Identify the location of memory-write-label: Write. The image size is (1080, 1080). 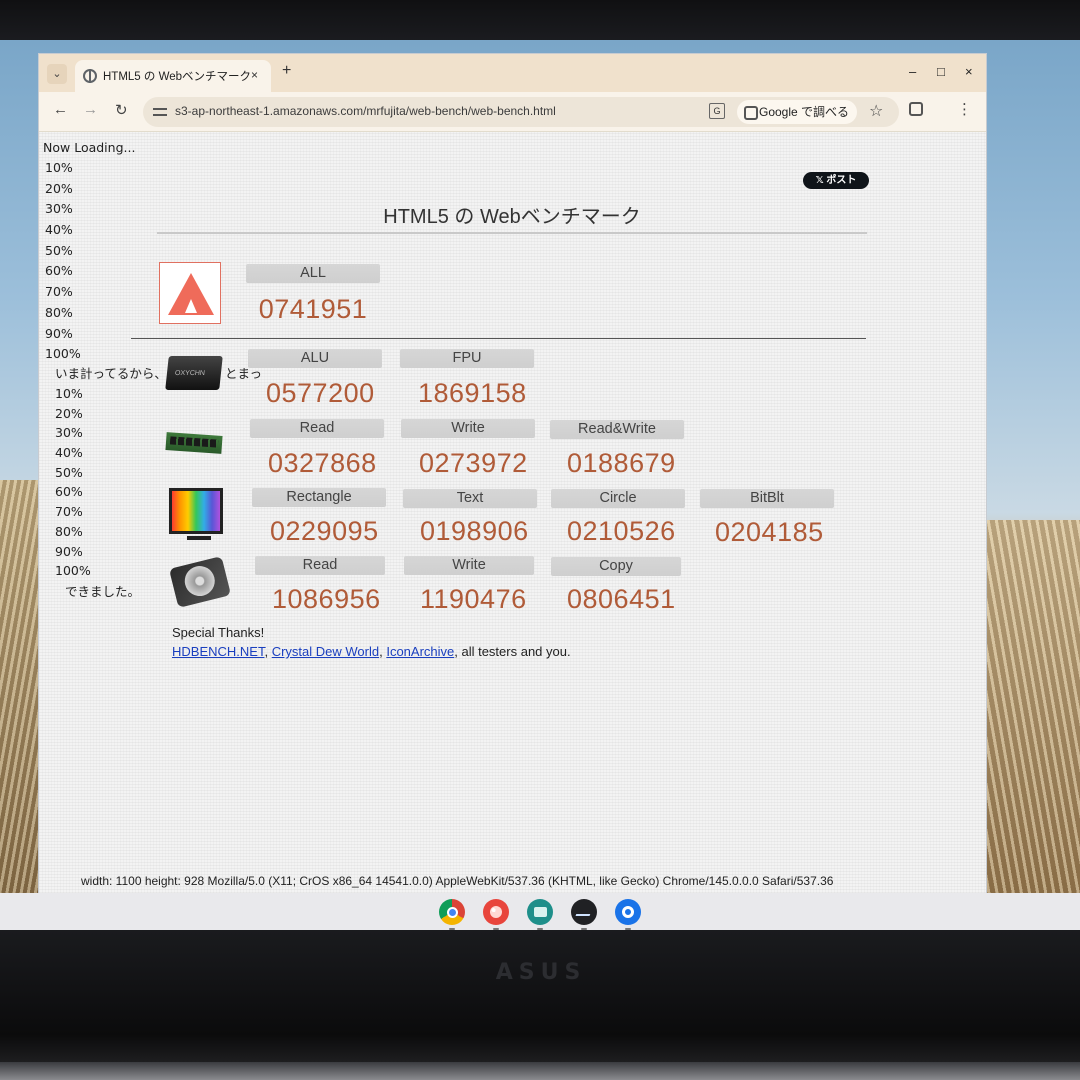
(468, 428).